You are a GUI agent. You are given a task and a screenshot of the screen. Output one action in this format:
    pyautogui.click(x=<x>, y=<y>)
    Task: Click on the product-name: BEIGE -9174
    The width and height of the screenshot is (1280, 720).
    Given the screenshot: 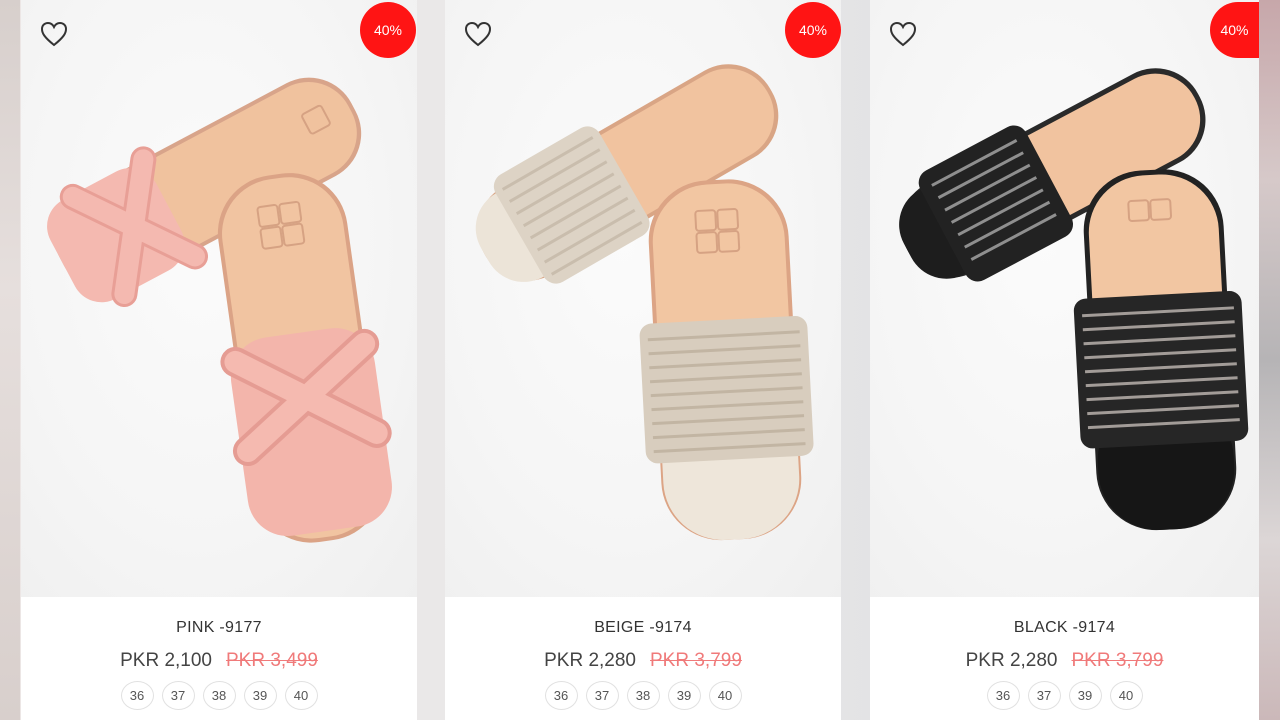 What is the action you would take?
    pyautogui.click(x=643, y=628)
    